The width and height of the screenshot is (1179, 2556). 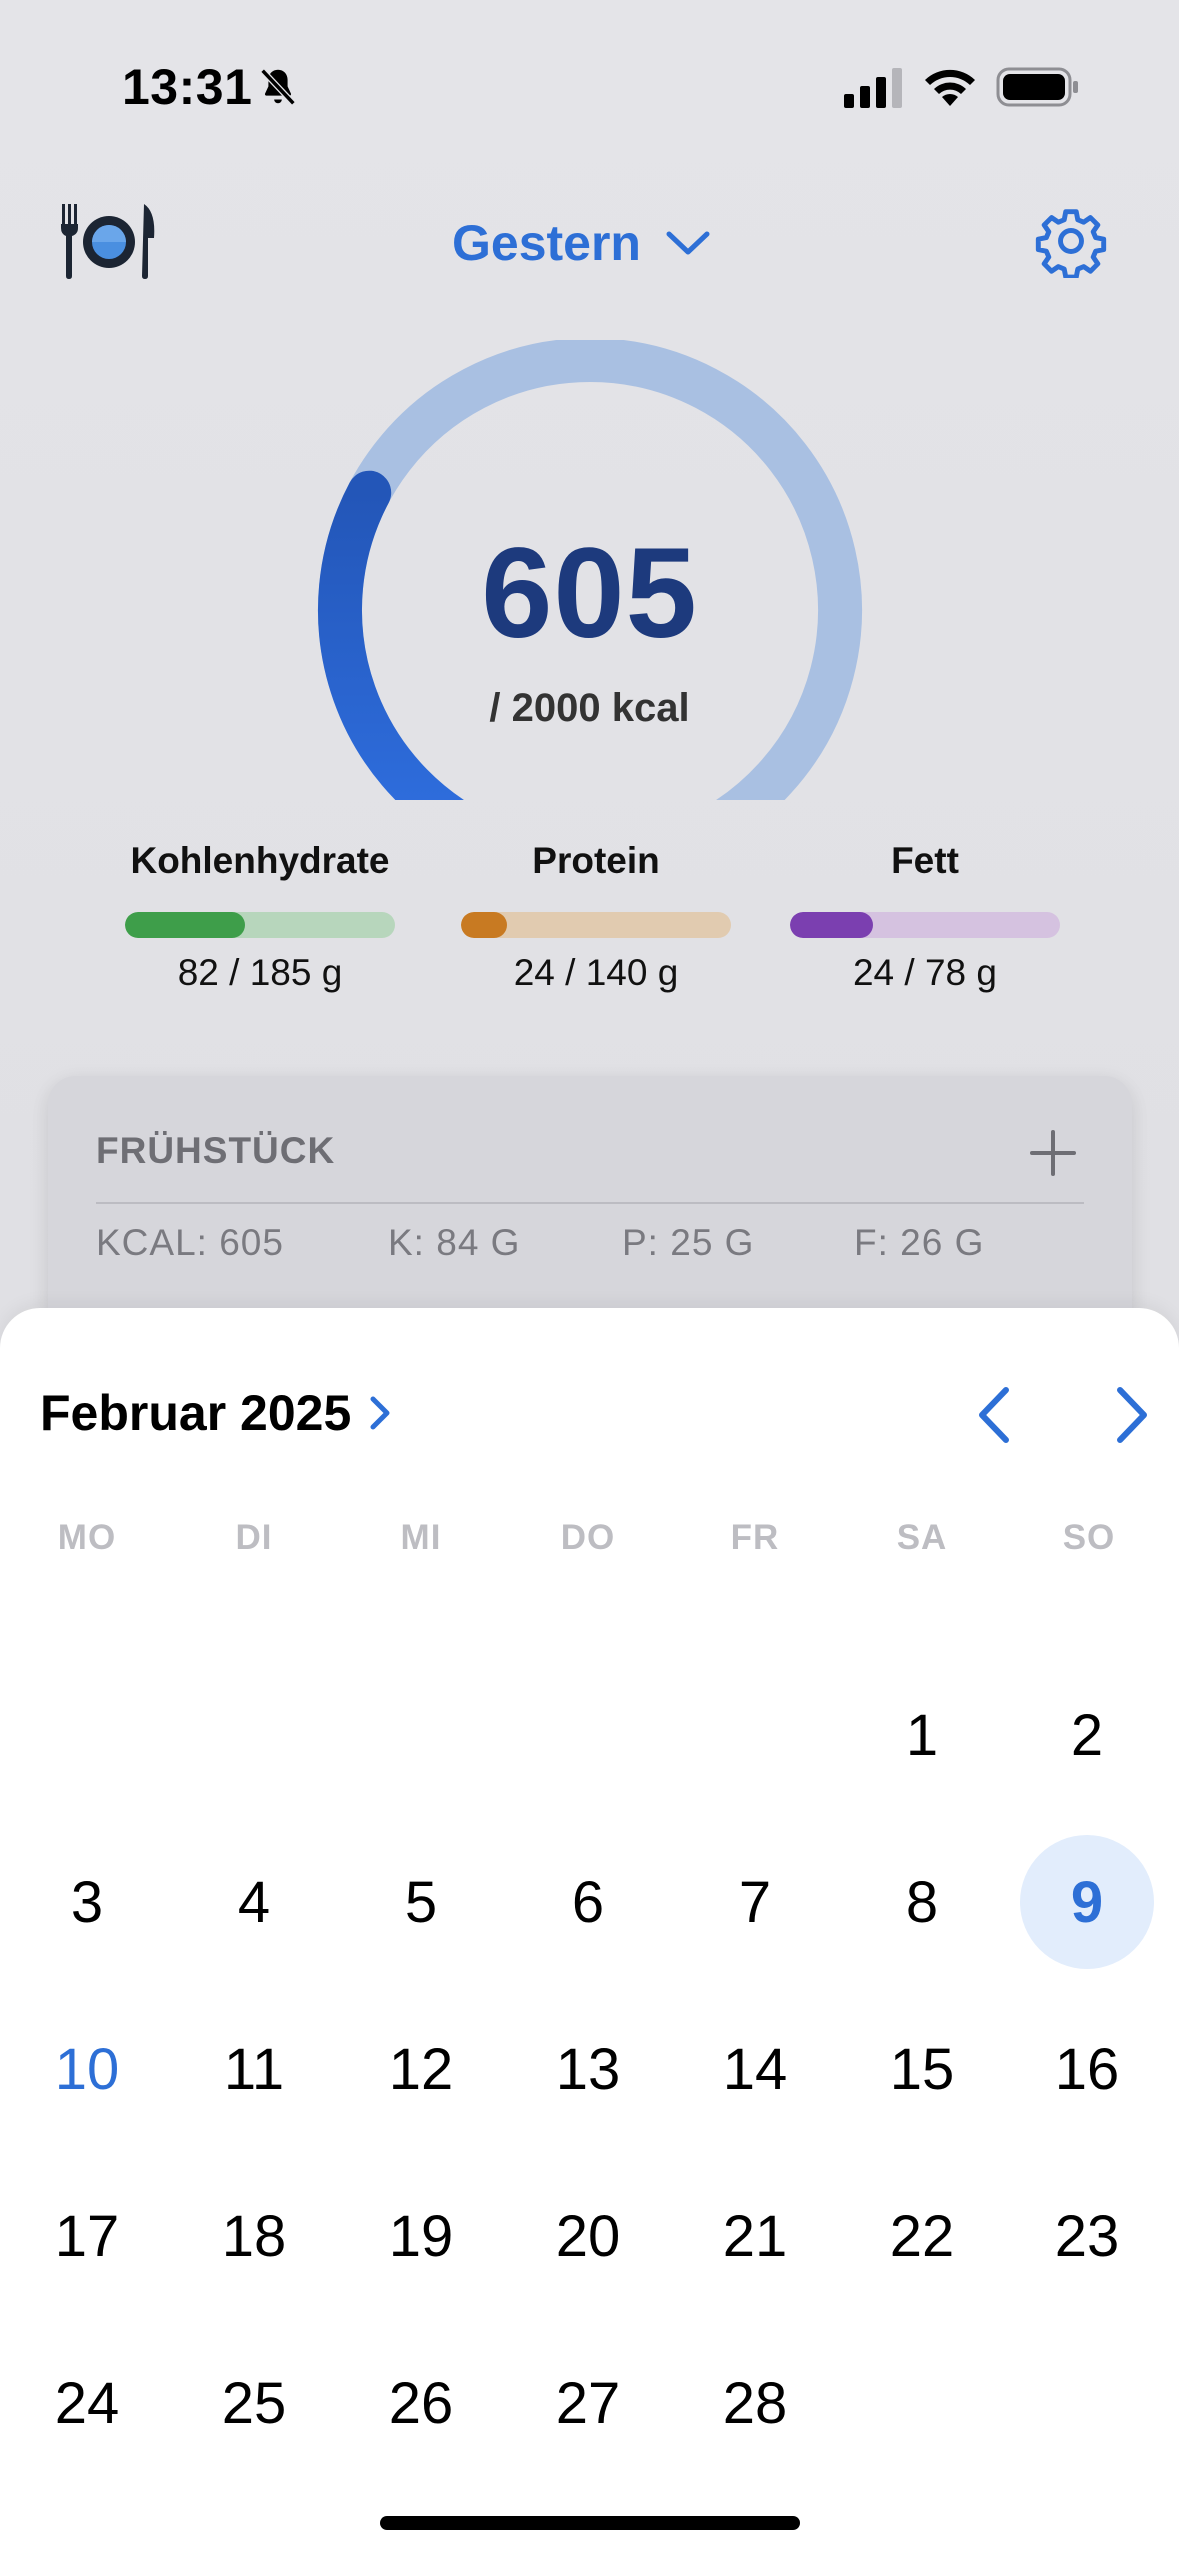 What do you see at coordinates (688, 1242) in the screenshot?
I see `meal-stat-protein: P: 25 G` at bounding box center [688, 1242].